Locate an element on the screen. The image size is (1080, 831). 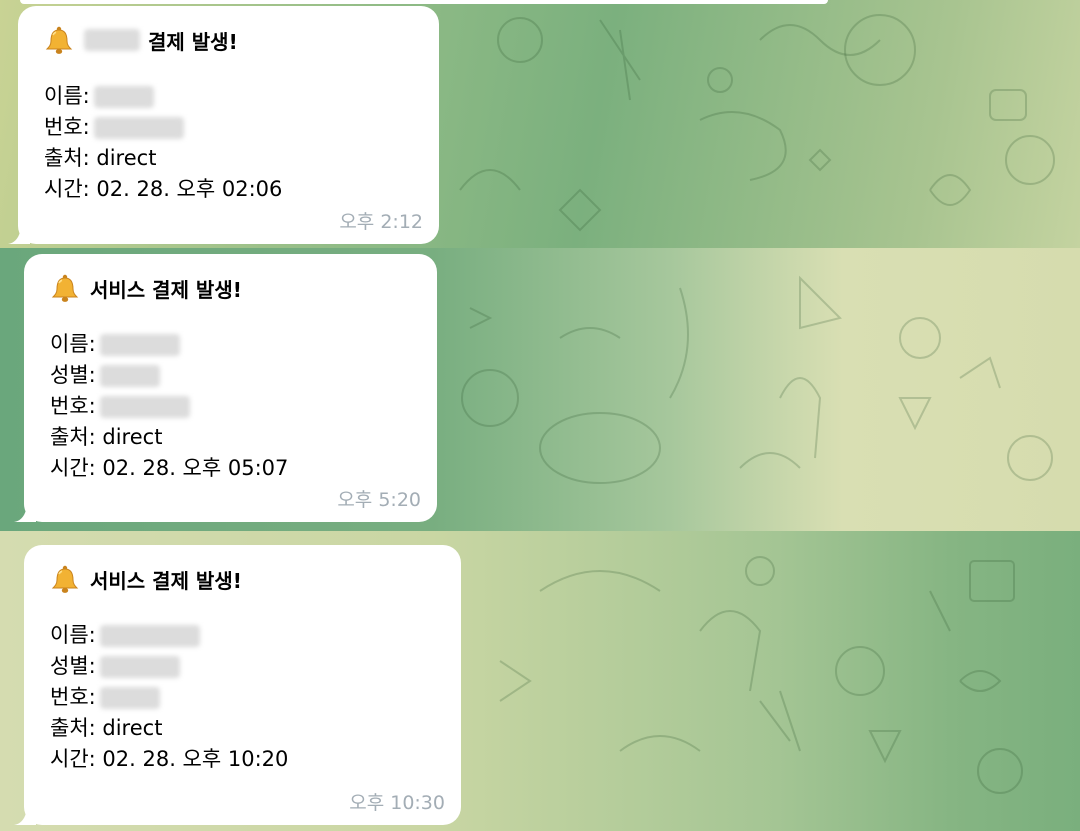
field-value: 02. 28. 오후 10:20 is located at coordinates (192, 759).